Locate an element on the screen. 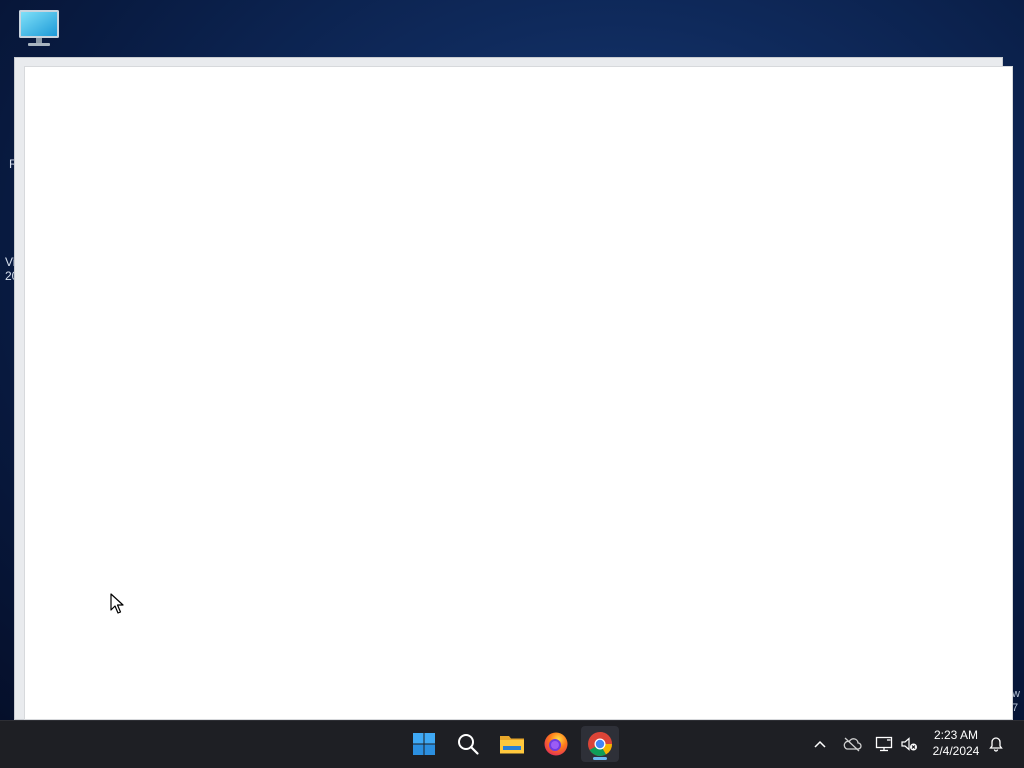 The image size is (1024, 768). chrome-icon is located at coordinates (600, 744).